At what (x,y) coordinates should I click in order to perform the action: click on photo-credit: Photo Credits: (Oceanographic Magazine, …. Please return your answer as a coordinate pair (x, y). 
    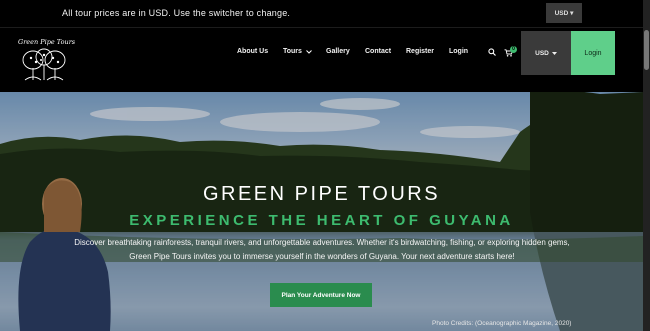
    Looking at the image, I should click on (502, 323).